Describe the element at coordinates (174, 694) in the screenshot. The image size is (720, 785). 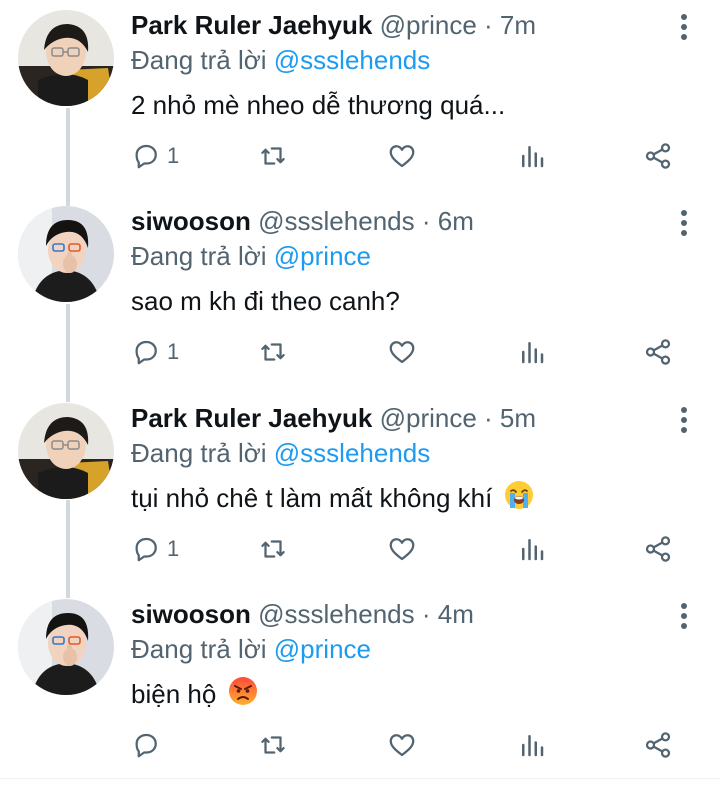
I see `tweet-text-content: biện hộ` at that location.